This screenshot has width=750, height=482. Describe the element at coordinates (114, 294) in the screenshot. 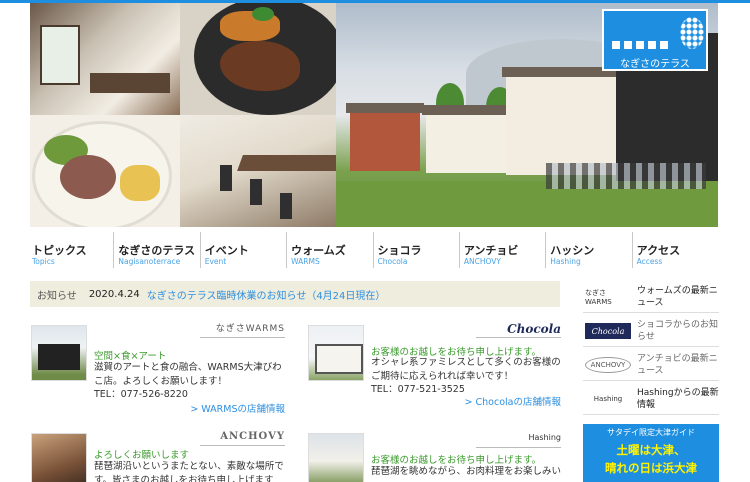

I see `news-date: 2020.4.24` at that location.